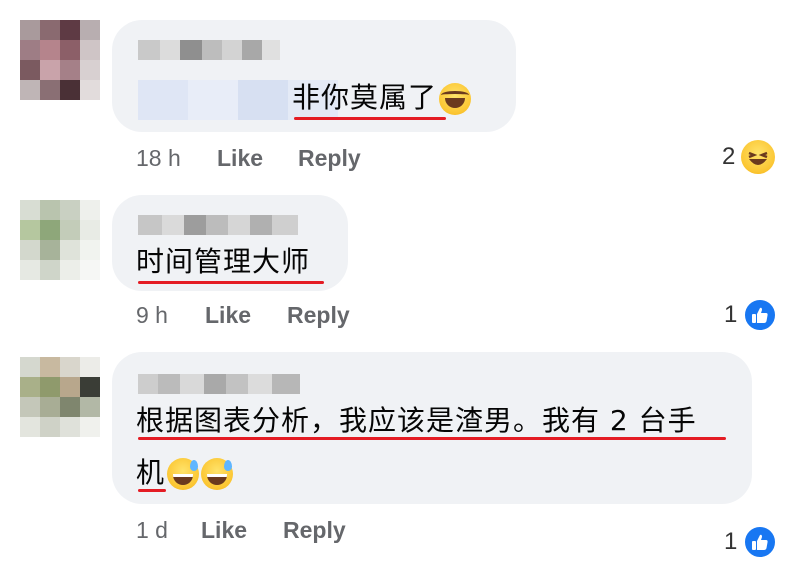  What do you see at coordinates (758, 157) in the screenshot?
I see `haha-icon` at bounding box center [758, 157].